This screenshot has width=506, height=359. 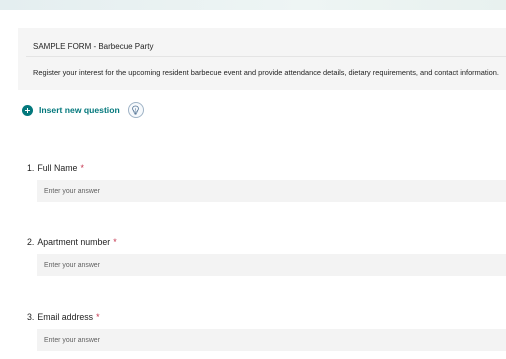 I want to click on divider, so click(x=266, y=56).